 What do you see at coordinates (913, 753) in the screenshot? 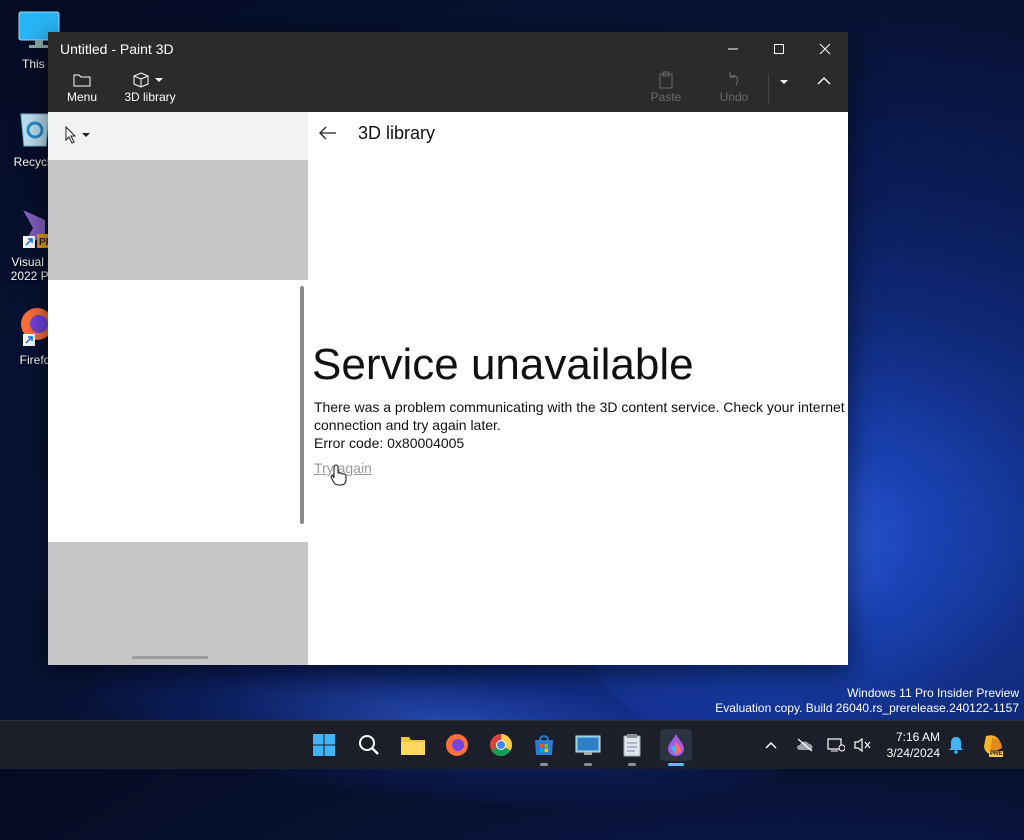
I see `clock-date: 3/24/2024` at bounding box center [913, 753].